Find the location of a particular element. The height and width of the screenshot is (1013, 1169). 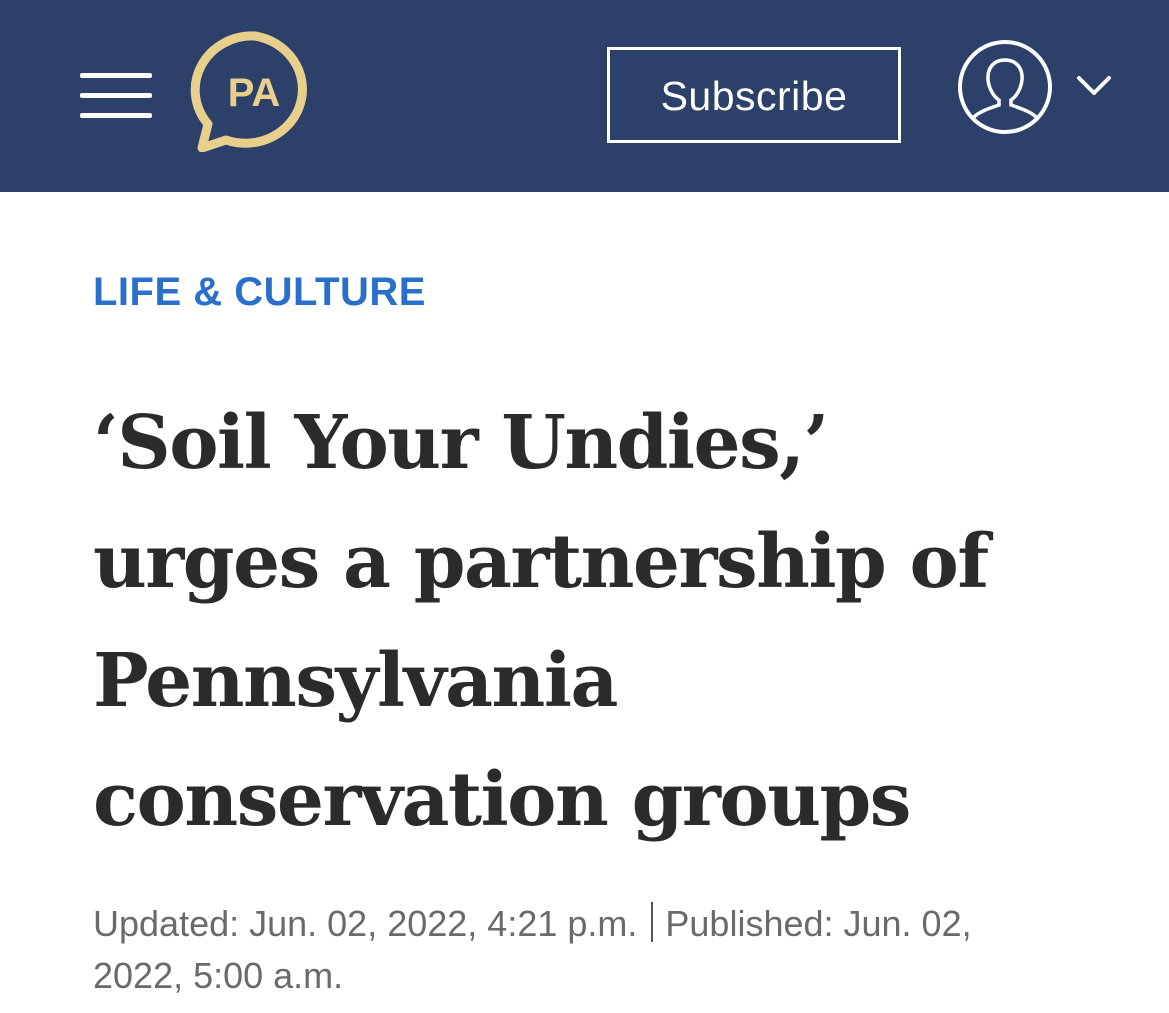

section-link: LIFE & CULTURE is located at coordinates (259, 292).